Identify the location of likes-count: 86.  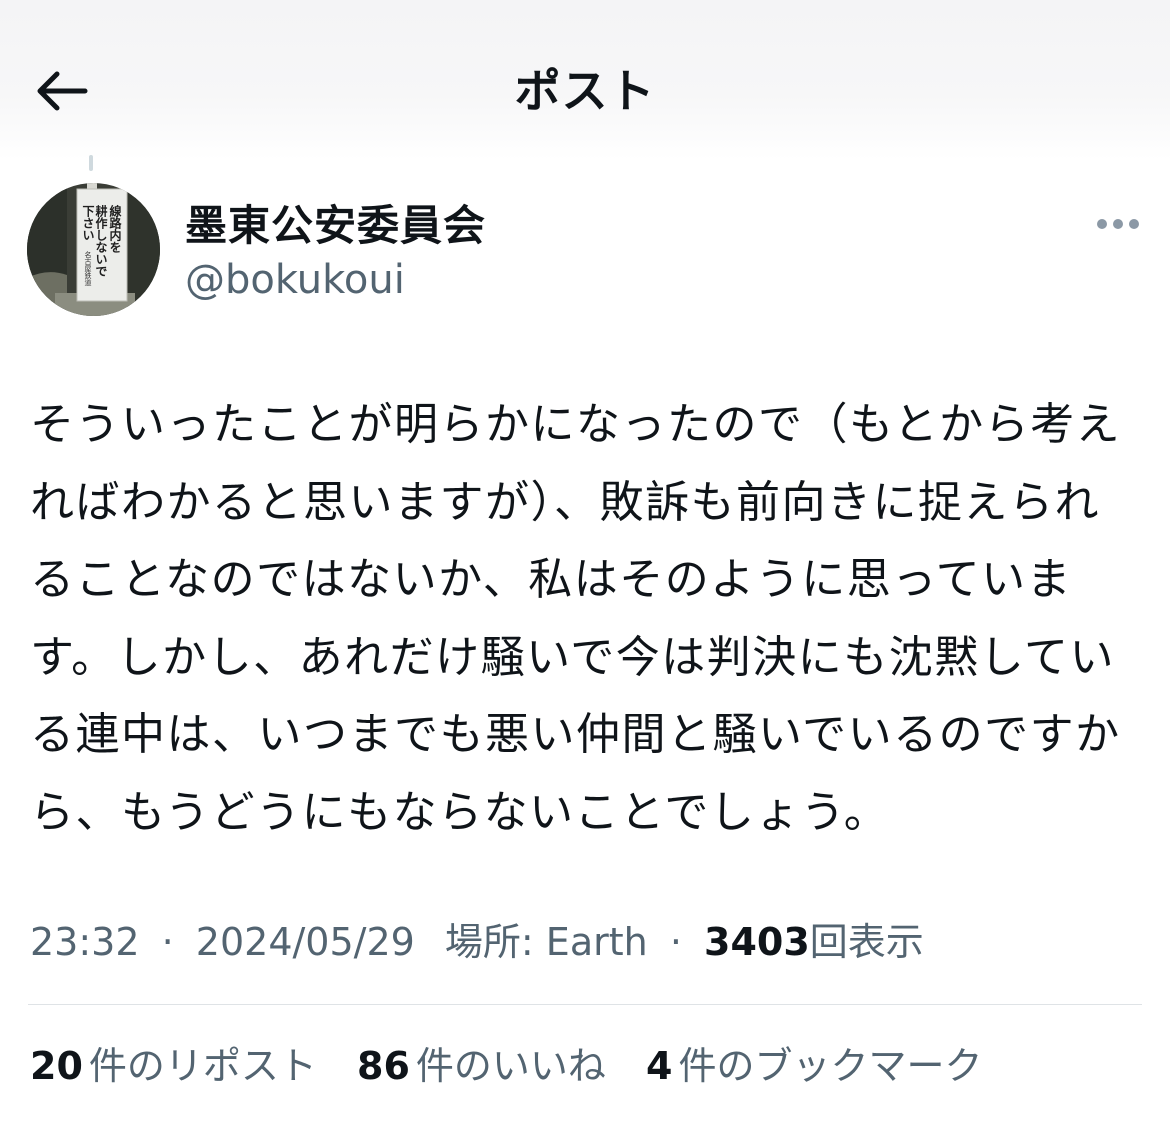
(383, 1066).